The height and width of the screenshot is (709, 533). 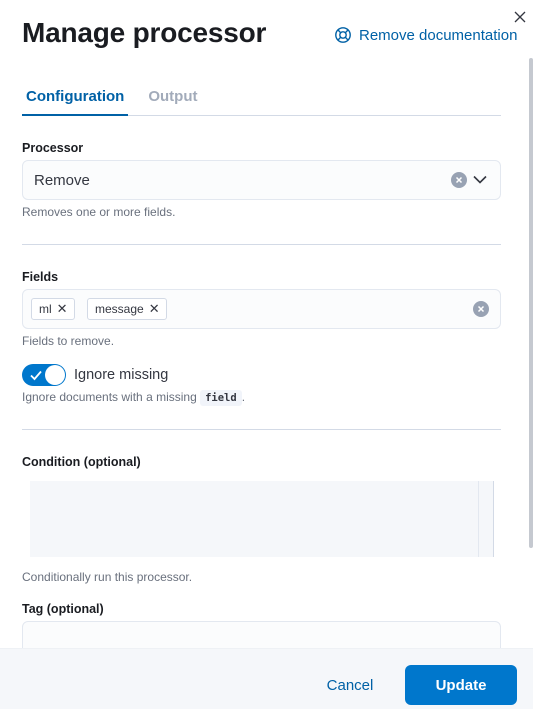 What do you see at coordinates (262, 519) in the screenshot?
I see `condition-code-editor` at bounding box center [262, 519].